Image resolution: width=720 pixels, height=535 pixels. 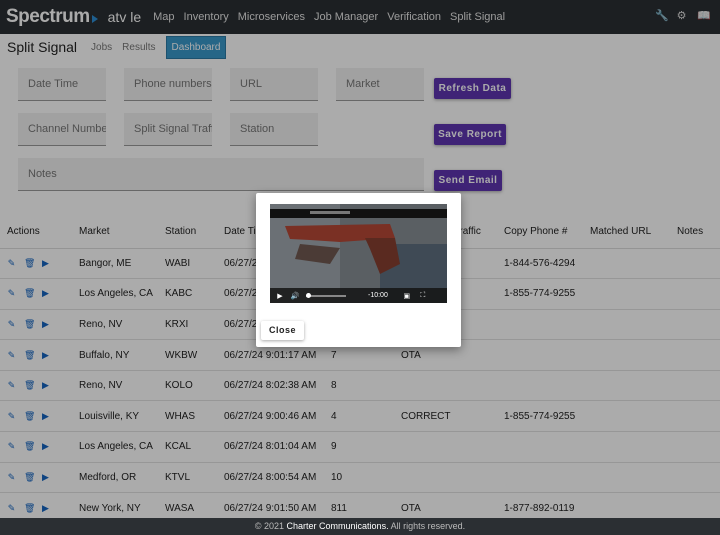 I want to click on fullscreen-icon: ⛶, so click(x=423, y=296).